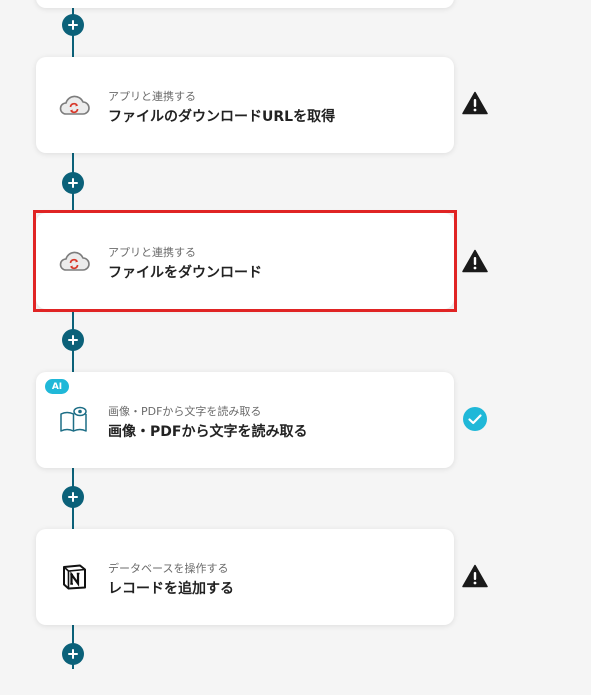  What do you see at coordinates (74, 577) in the screenshot?
I see `notion-icon` at bounding box center [74, 577].